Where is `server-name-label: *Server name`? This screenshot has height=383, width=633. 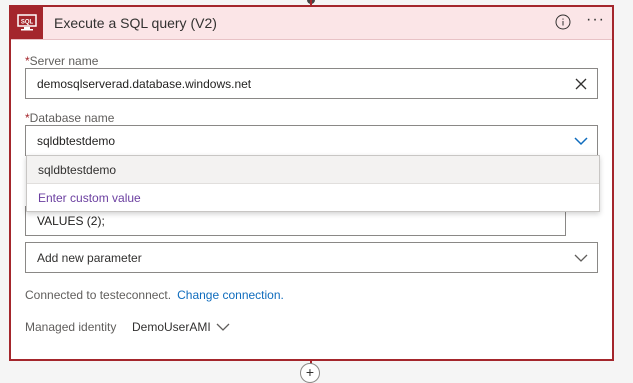
server-name-label: *Server name is located at coordinates (61, 61).